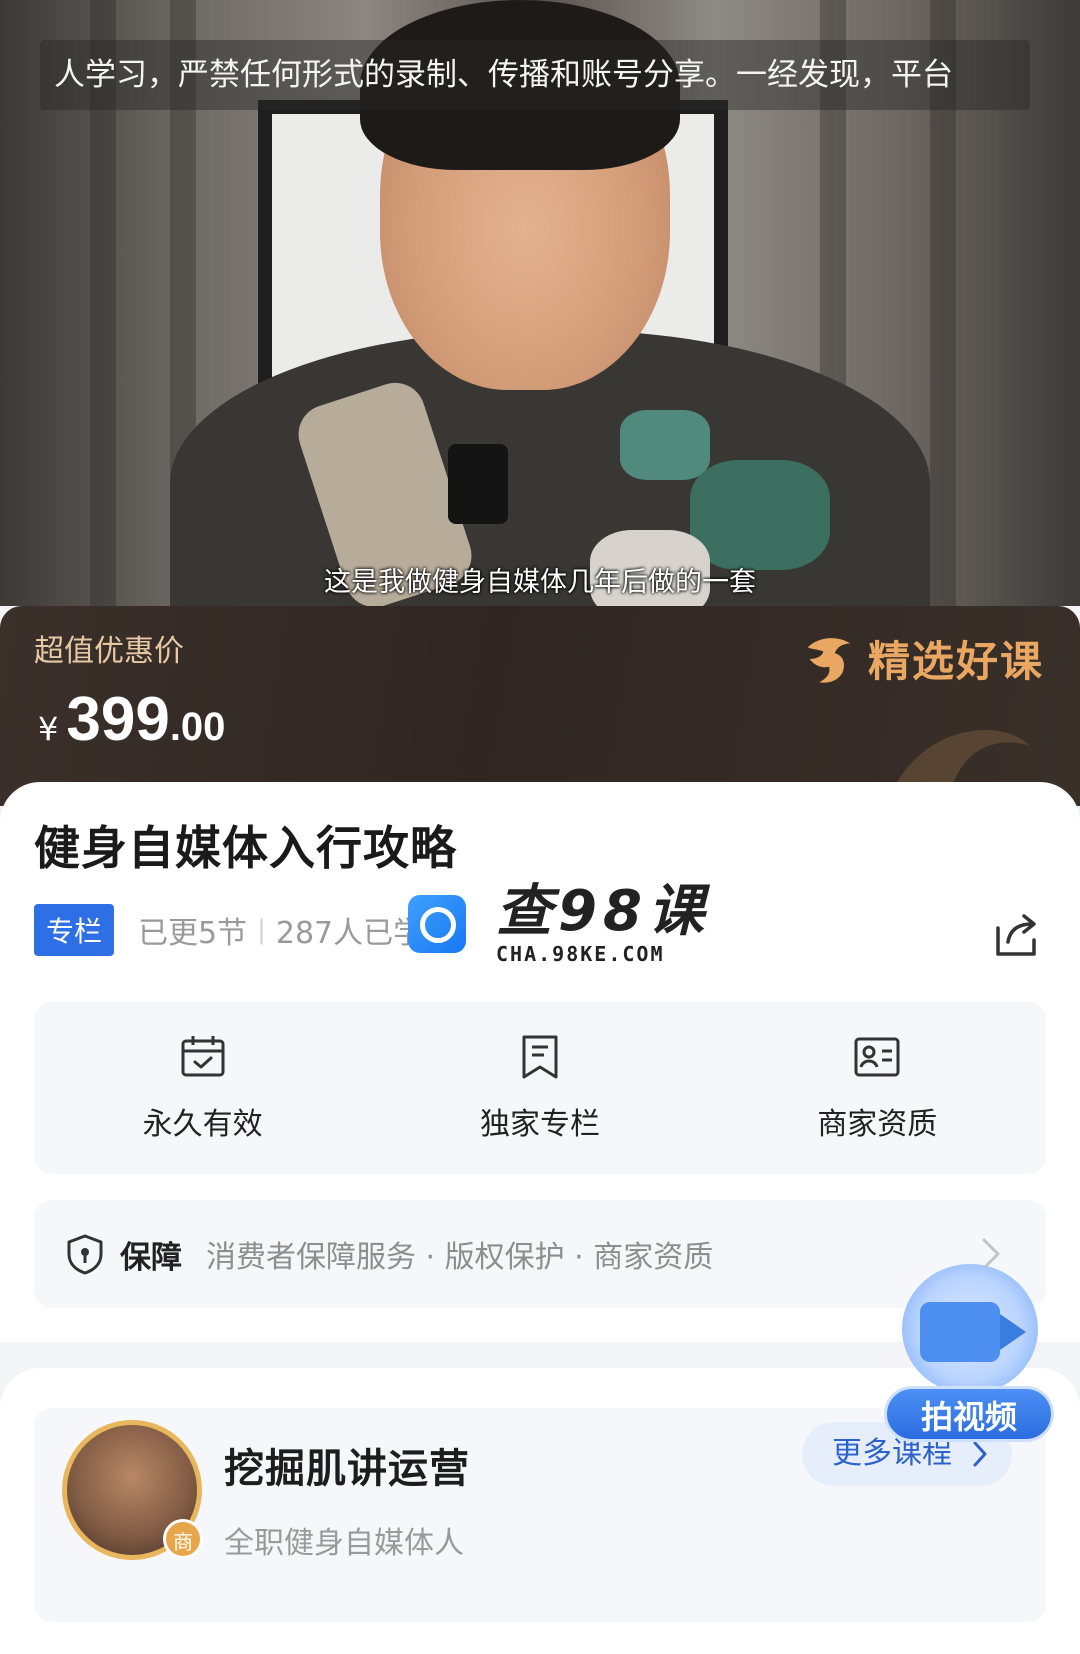 The width and height of the screenshot is (1080, 1654). I want to click on update-count: 已更5节, so click(193, 933).